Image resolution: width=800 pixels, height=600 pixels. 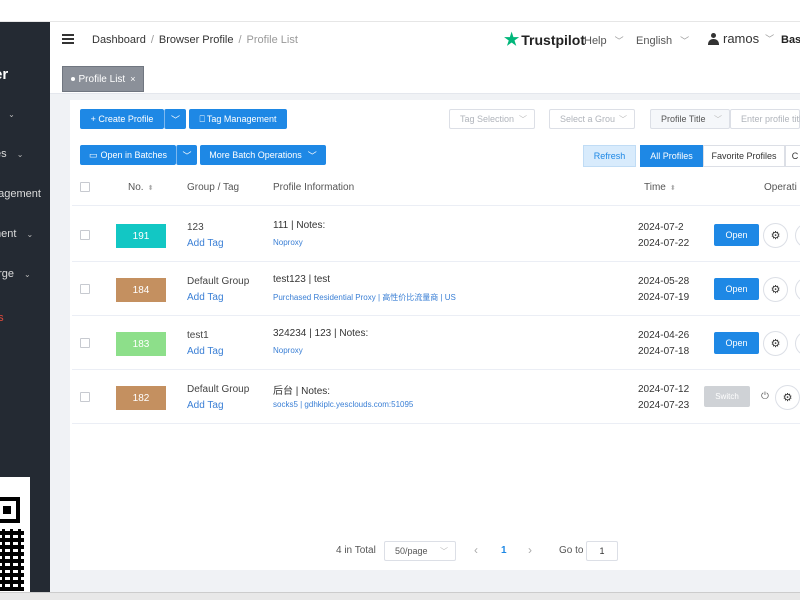 What do you see at coordinates (141, 398) in the screenshot?
I see `profile-number-badge: 182` at bounding box center [141, 398].